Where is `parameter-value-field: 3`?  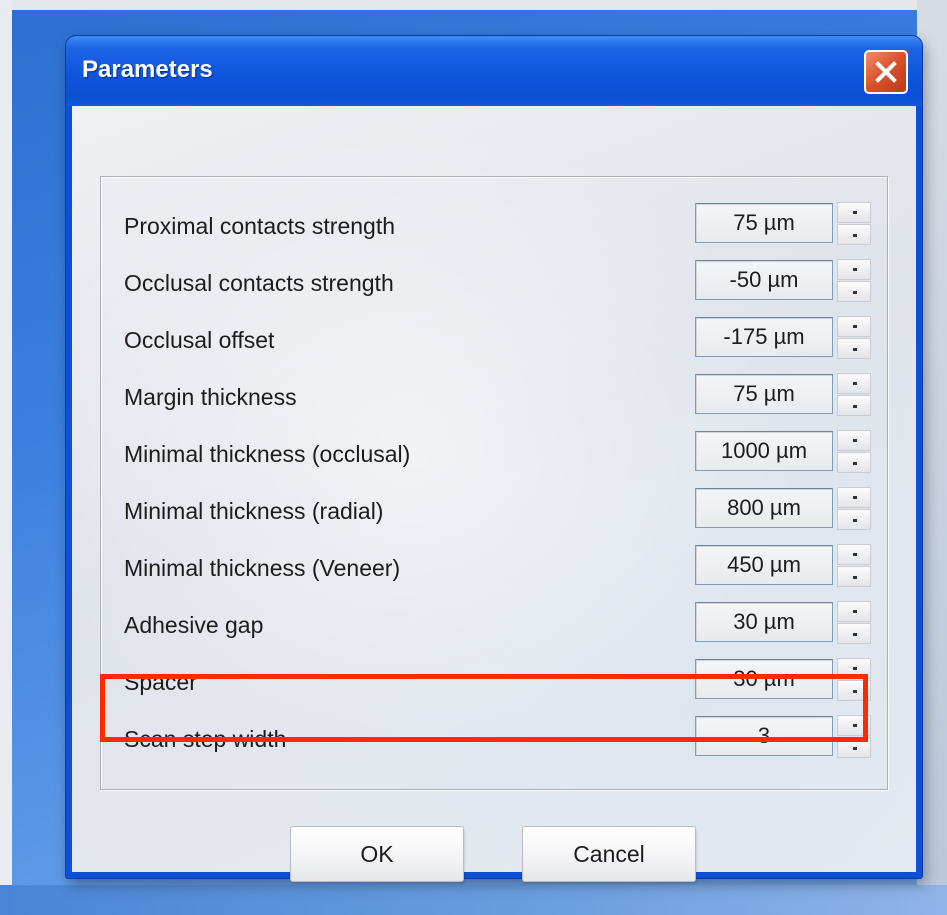 parameter-value-field: 3 is located at coordinates (764, 736).